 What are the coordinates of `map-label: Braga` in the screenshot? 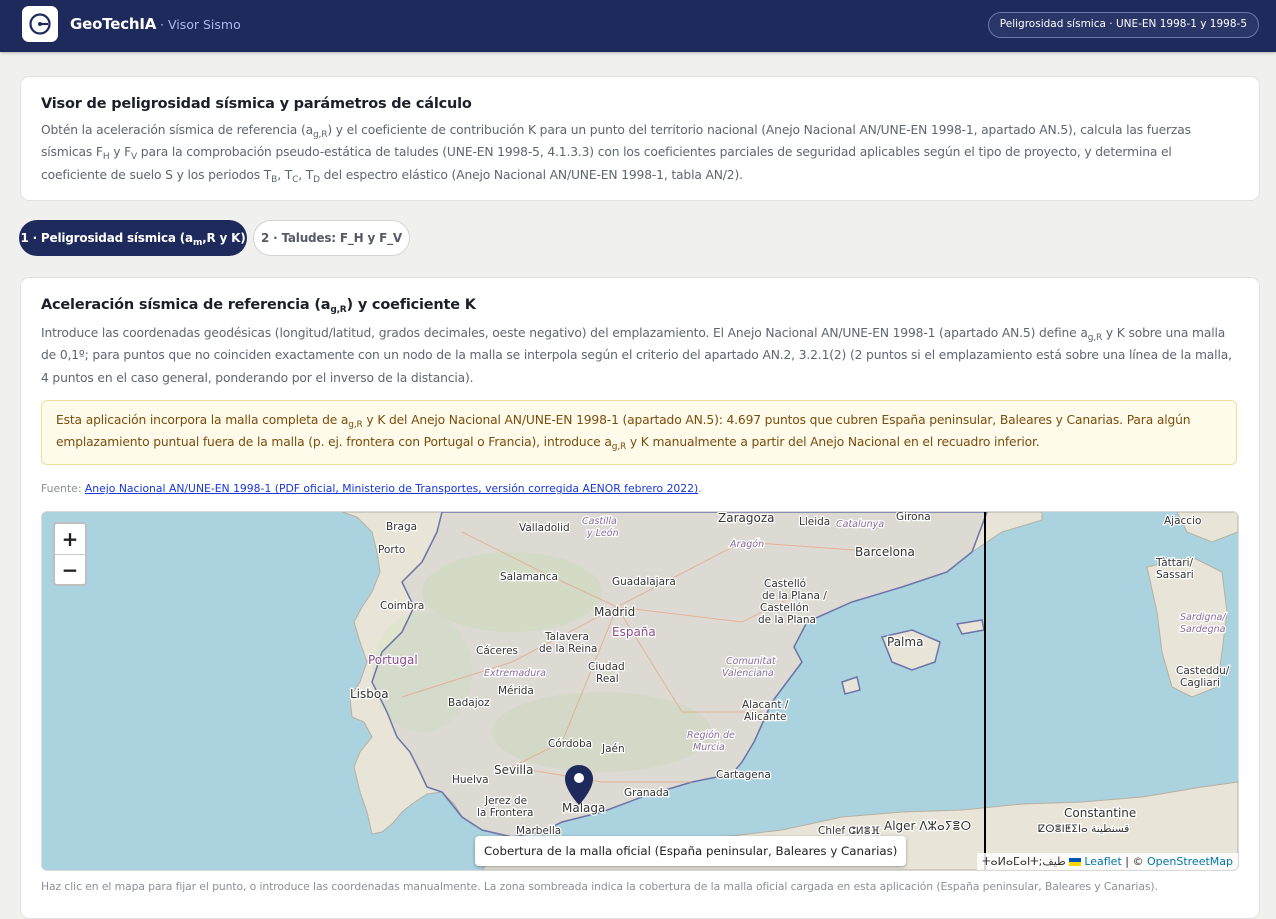 It's located at (401, 527).